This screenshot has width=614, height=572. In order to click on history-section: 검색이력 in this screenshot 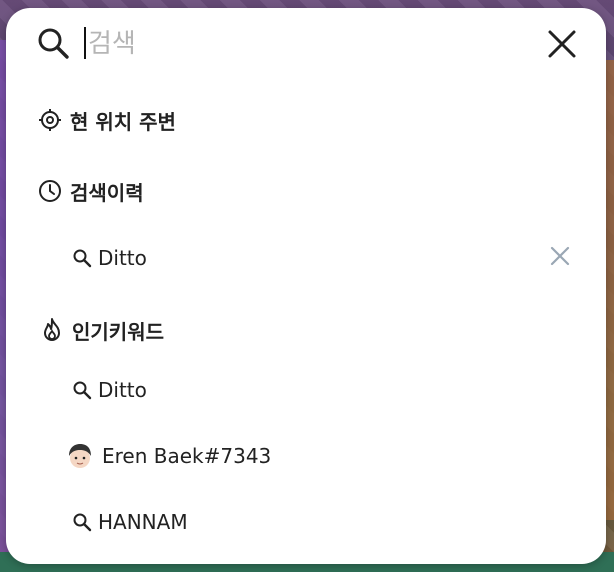, I will do `click(91, 191)`.